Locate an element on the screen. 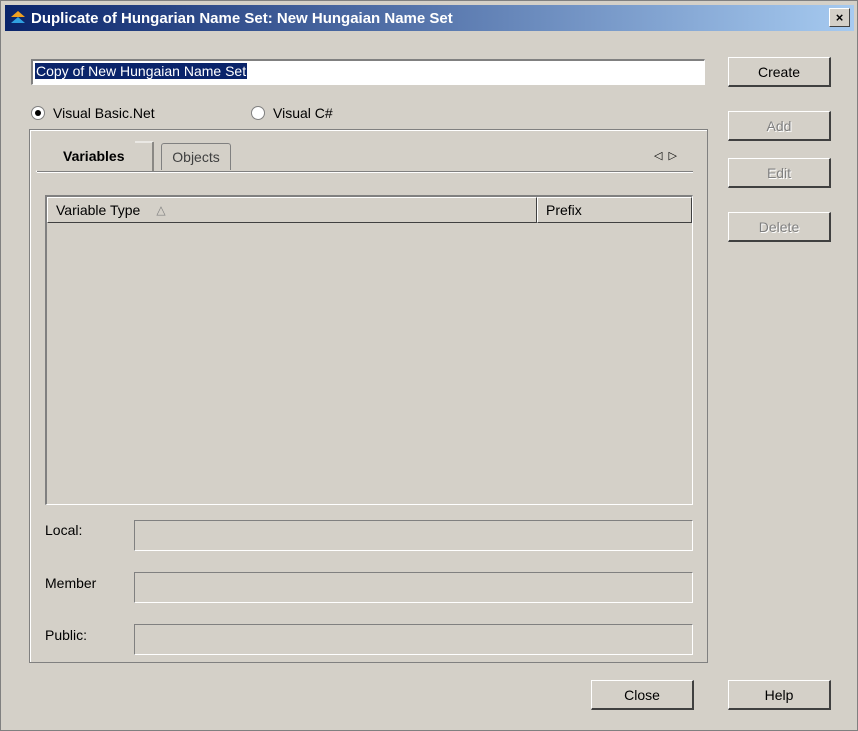 This screenshot has width=858, height=731. create-button-label: Create is located at coordinates (779, 71).